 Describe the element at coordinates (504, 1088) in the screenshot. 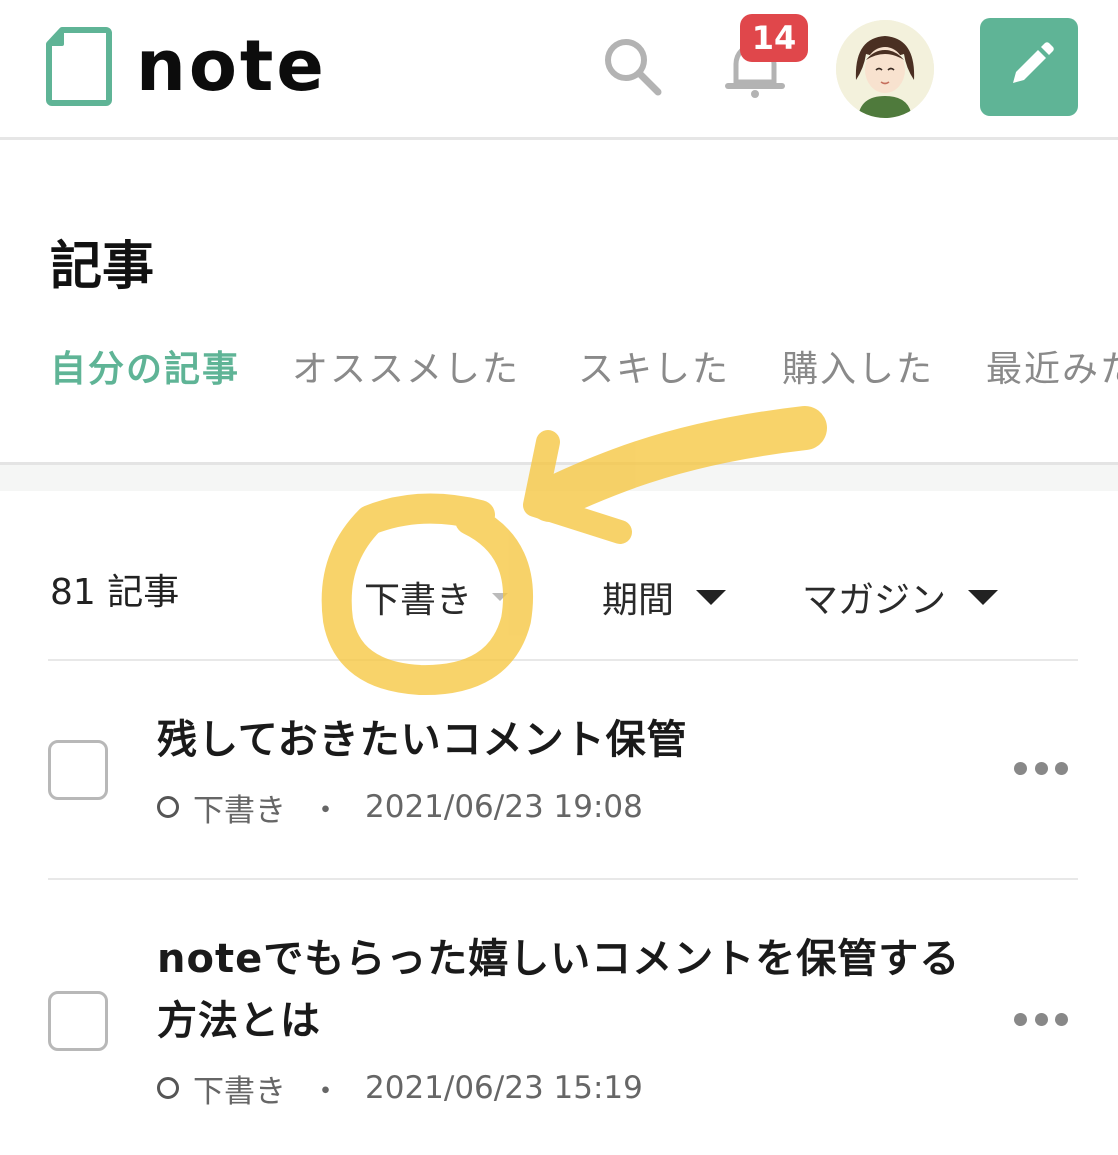

I see `article-datetime: 2021/06/23 15:19` at that location.